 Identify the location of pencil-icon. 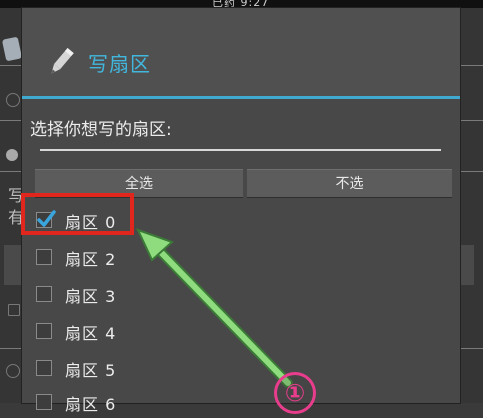
(62, 60).